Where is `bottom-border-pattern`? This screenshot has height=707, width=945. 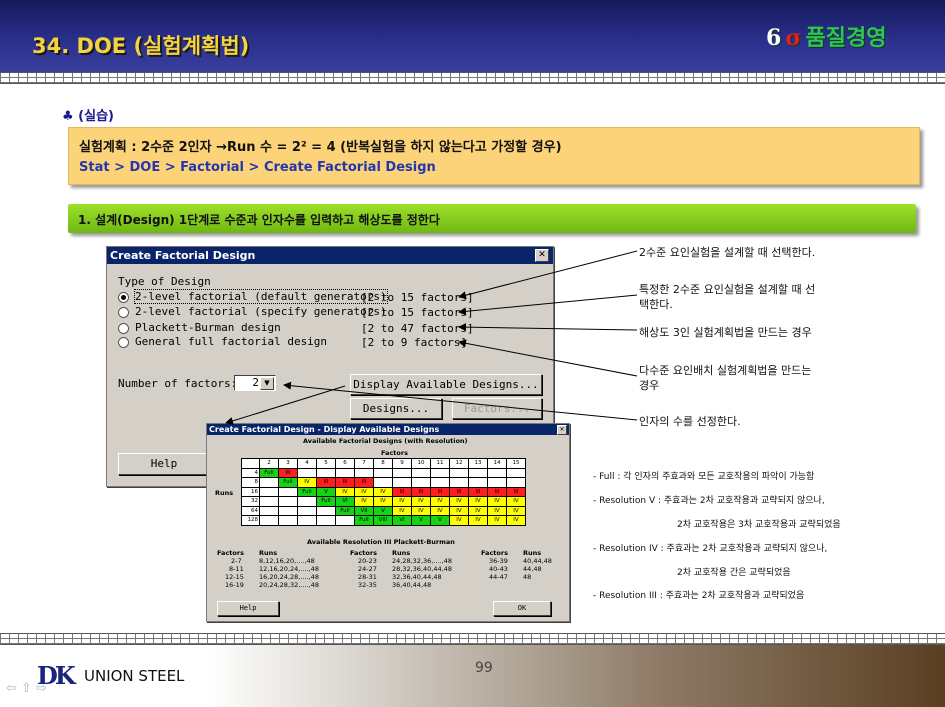
bottom-border-pattern is located at coordinates (472, 639).